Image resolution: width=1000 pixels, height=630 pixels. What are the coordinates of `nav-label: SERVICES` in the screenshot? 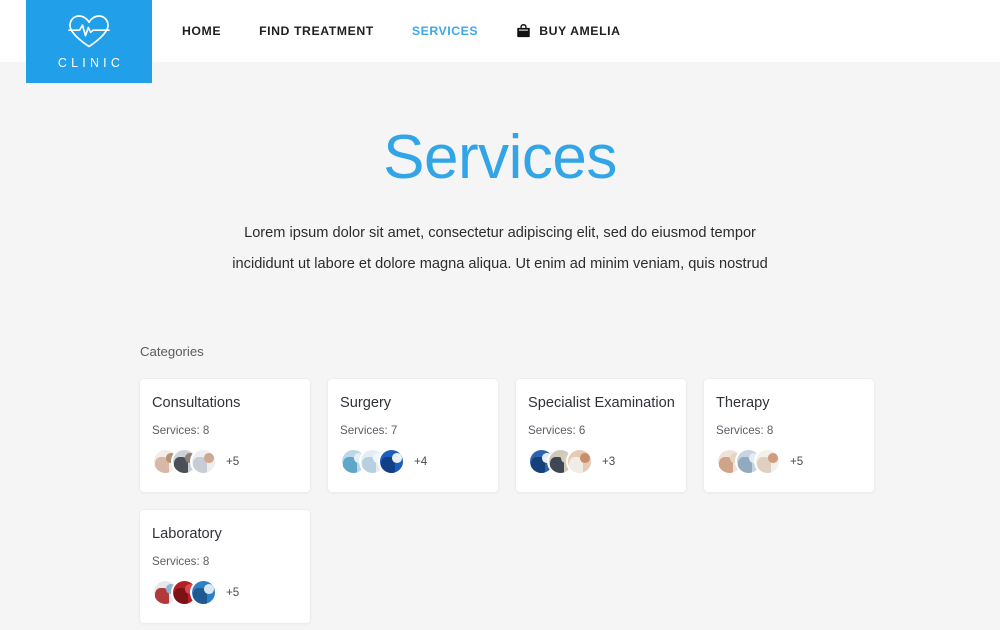 It's located at (445, 31).